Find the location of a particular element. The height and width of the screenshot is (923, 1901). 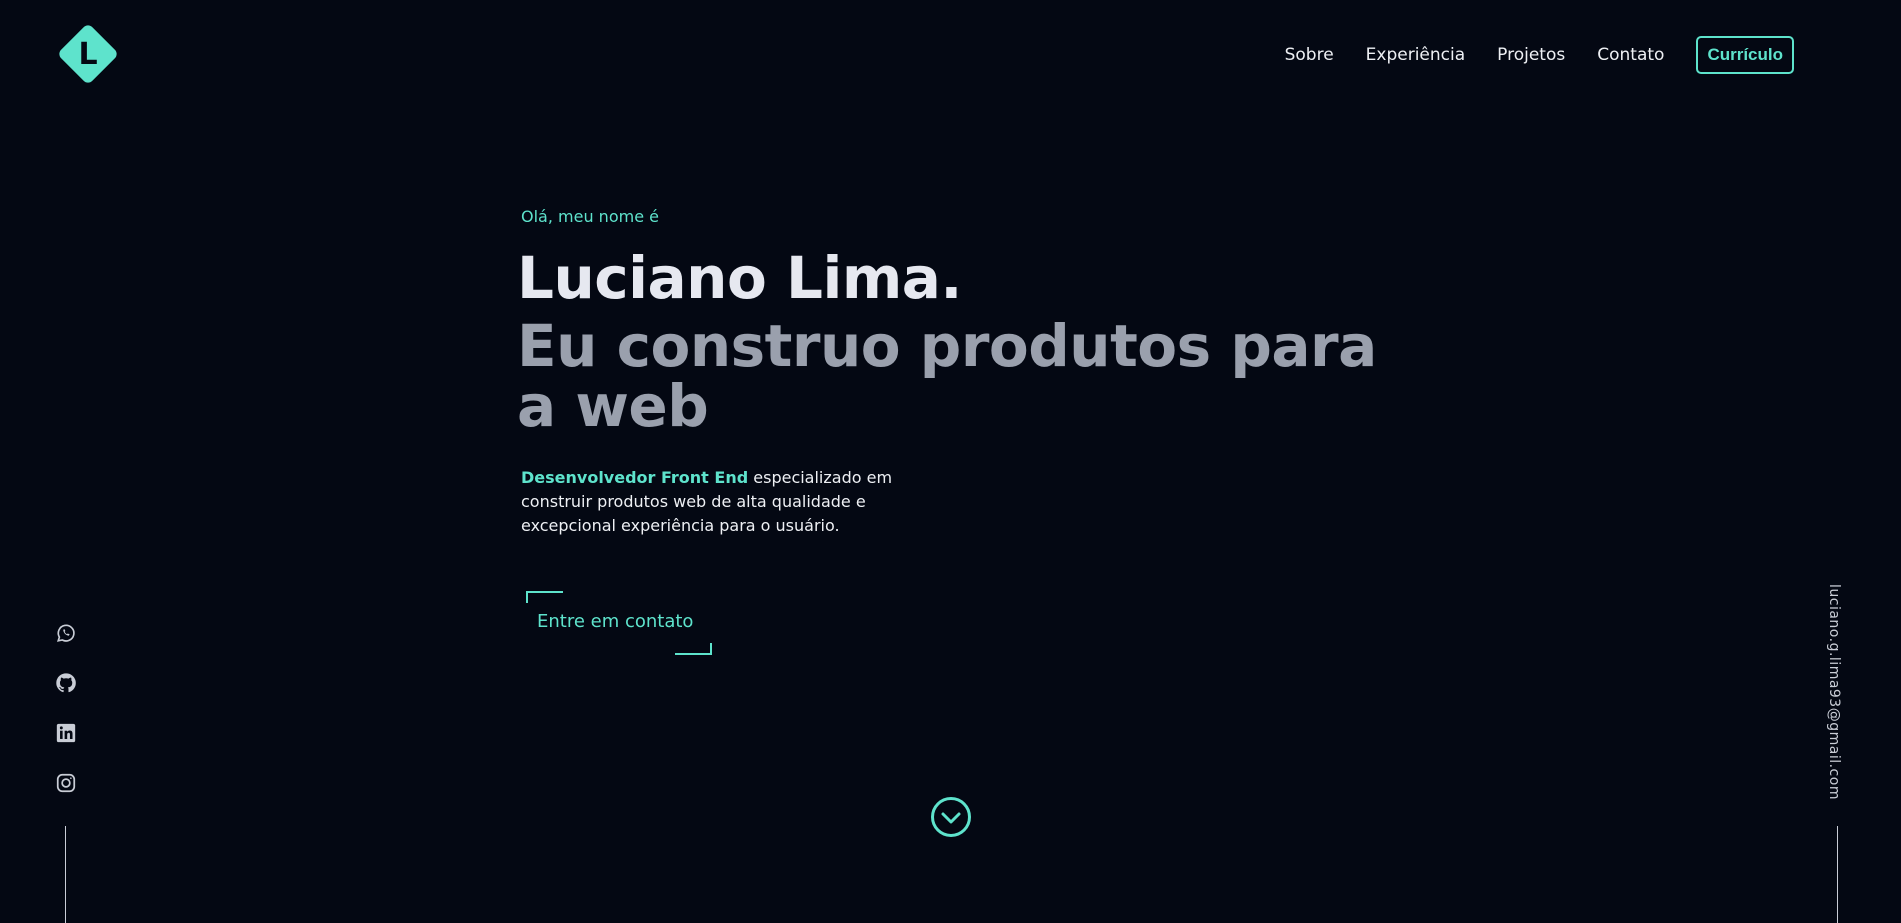

contact-cta-label: Entre em contato is located at coordinates (615, 621).